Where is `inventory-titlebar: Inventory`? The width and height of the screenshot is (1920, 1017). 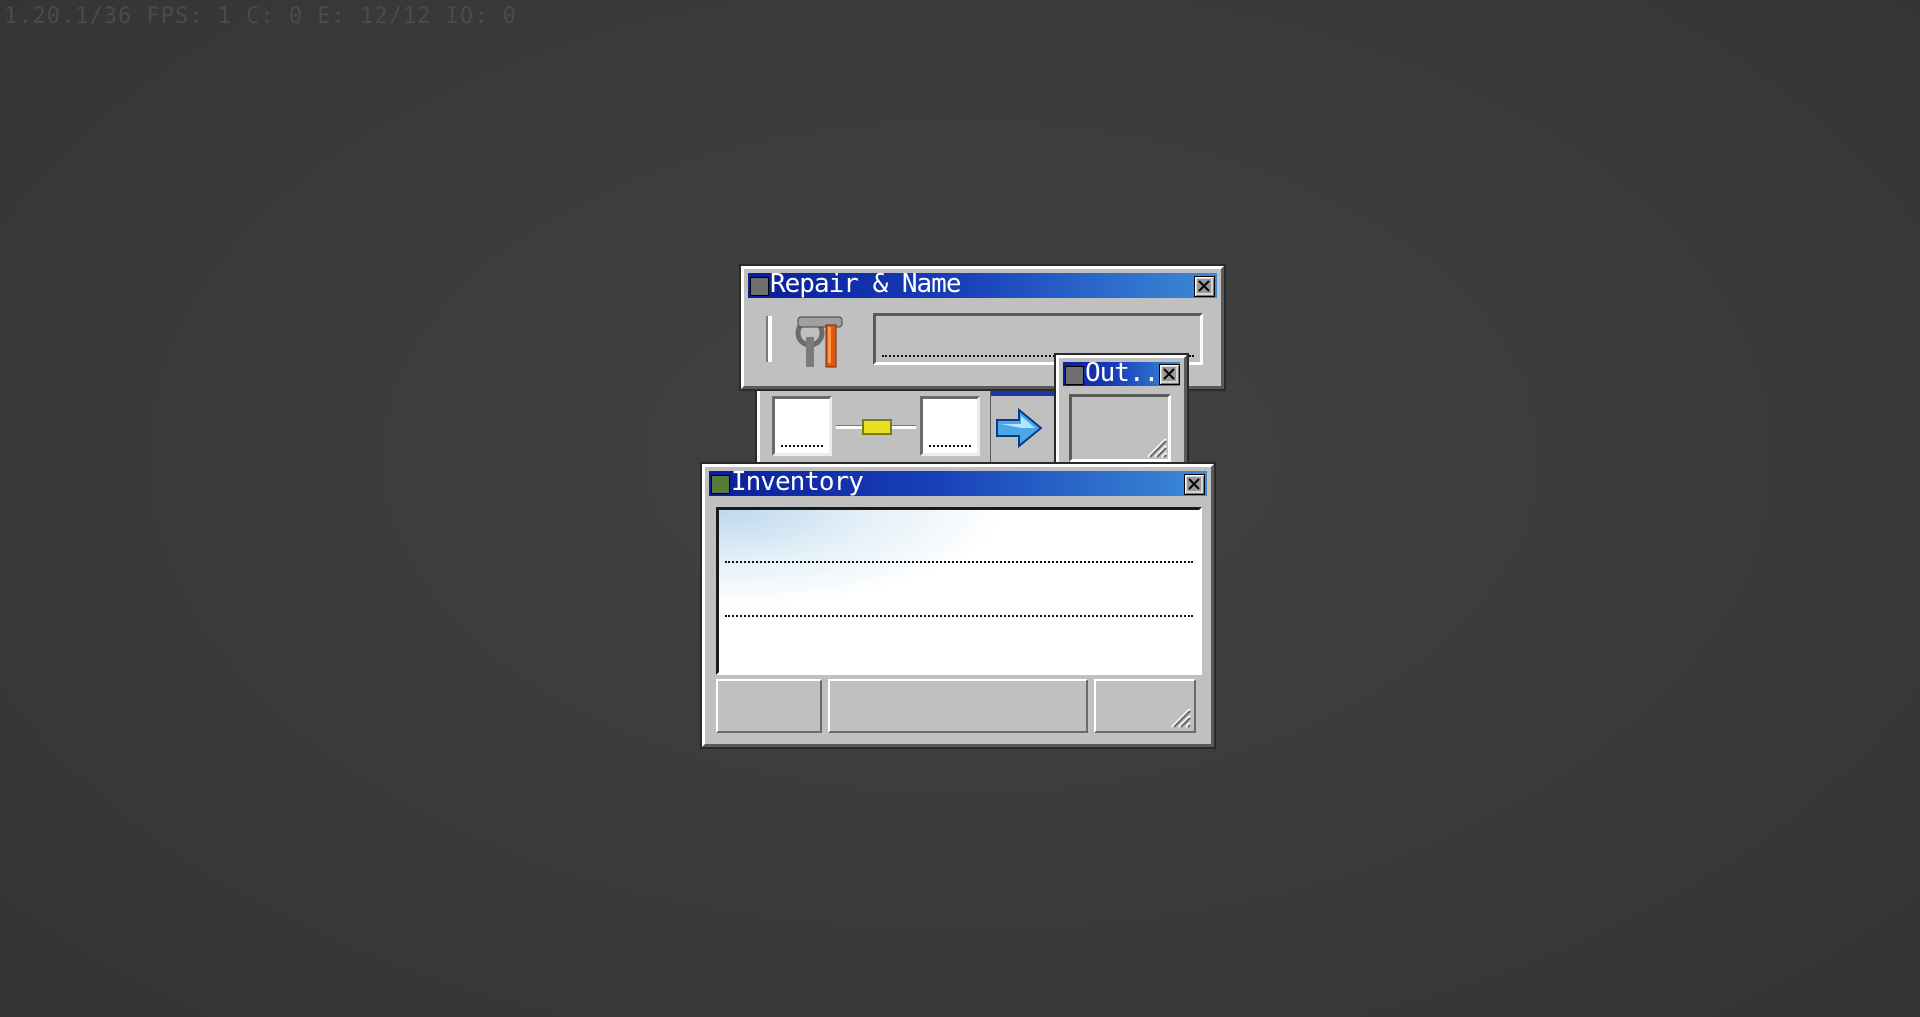 inventory-titlebar: Inventory is located at coordinates (958, 483).